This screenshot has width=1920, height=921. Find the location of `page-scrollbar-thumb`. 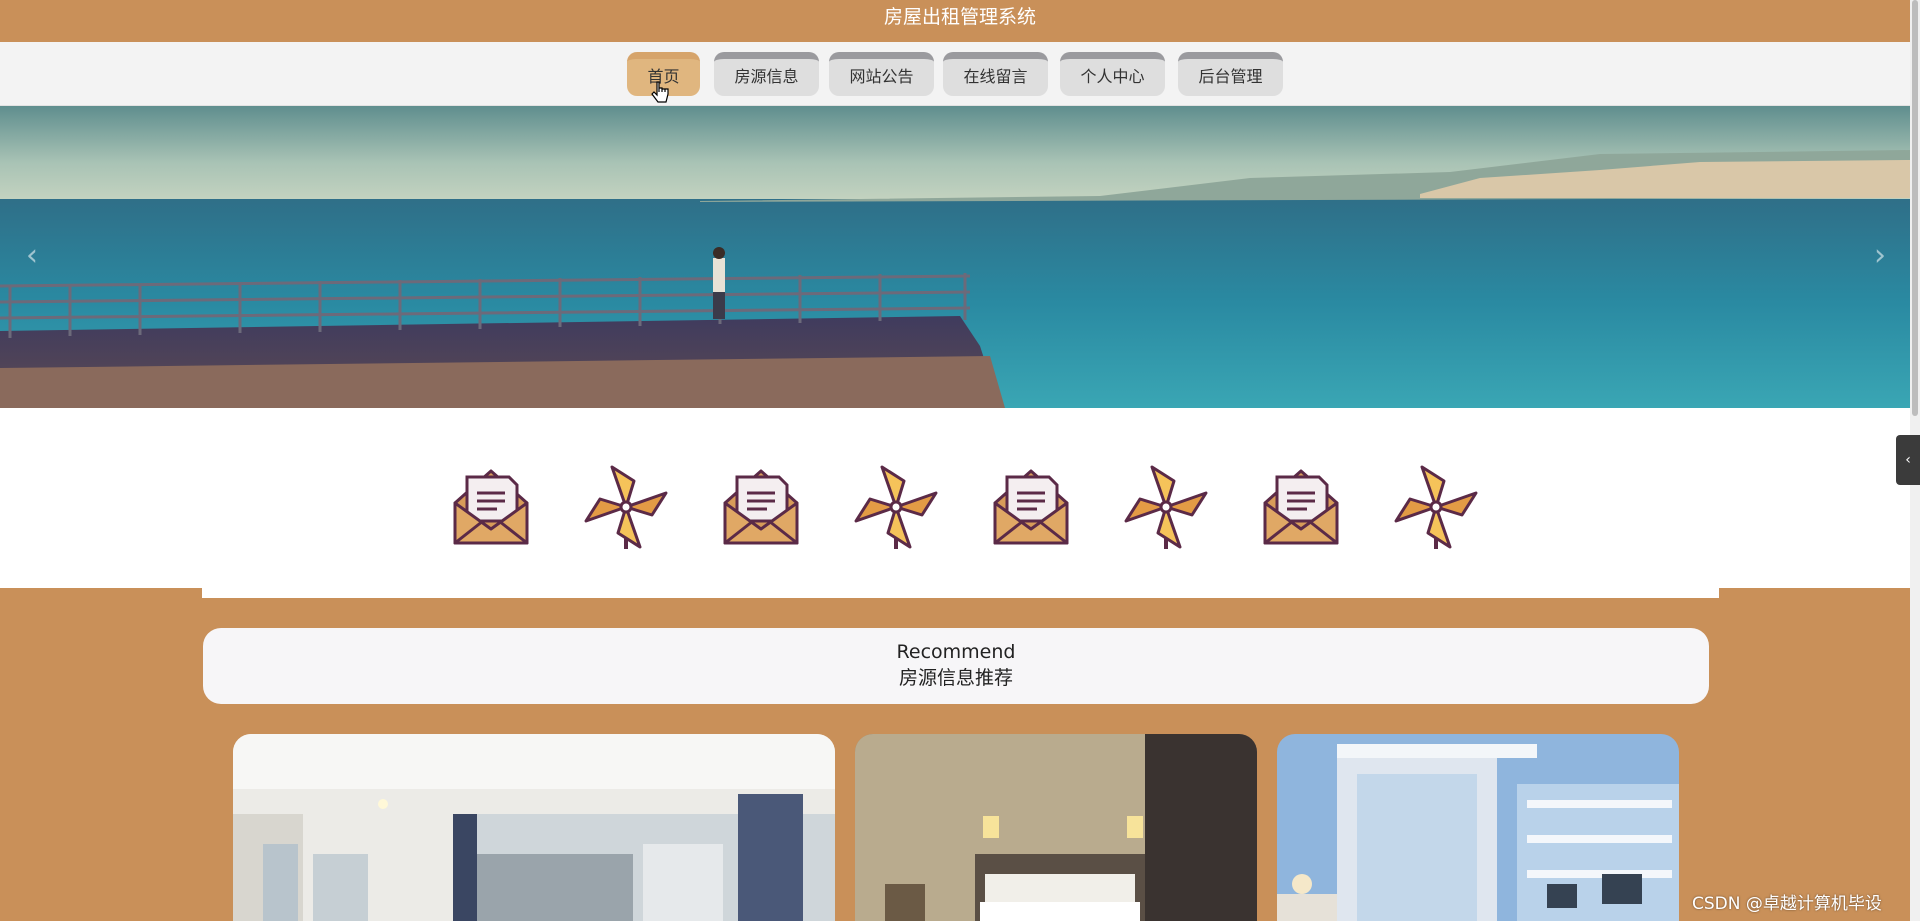

page-scrollbar-thumb is located at coordinates (1915, 208).